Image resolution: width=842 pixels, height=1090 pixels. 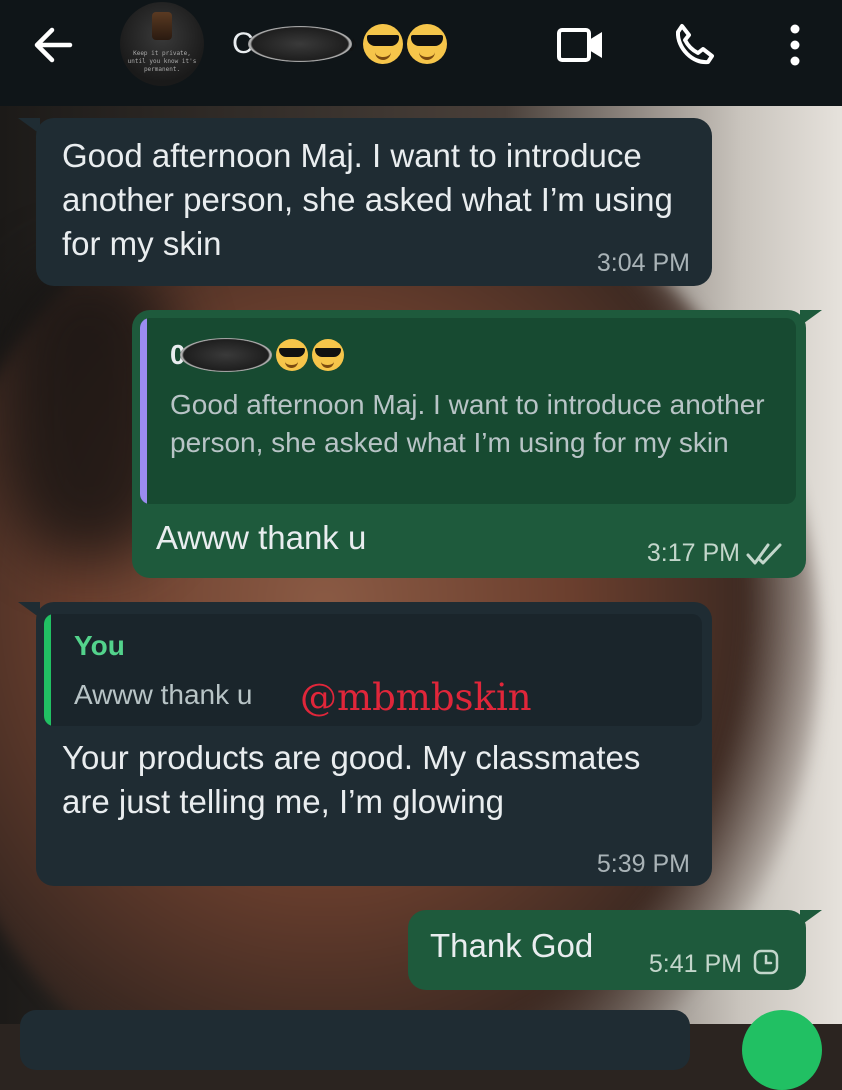 I want to click on avatar-picture-frame, so click(x=162, y=26).